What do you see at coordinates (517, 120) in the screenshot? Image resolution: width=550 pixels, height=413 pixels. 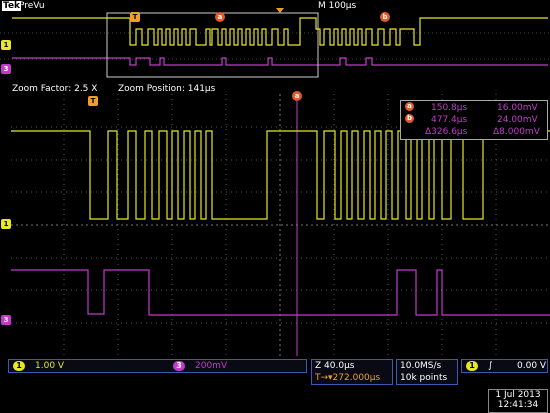 I see `cursor-b-volt: 24.00mV` at bounding box center [517, 120].